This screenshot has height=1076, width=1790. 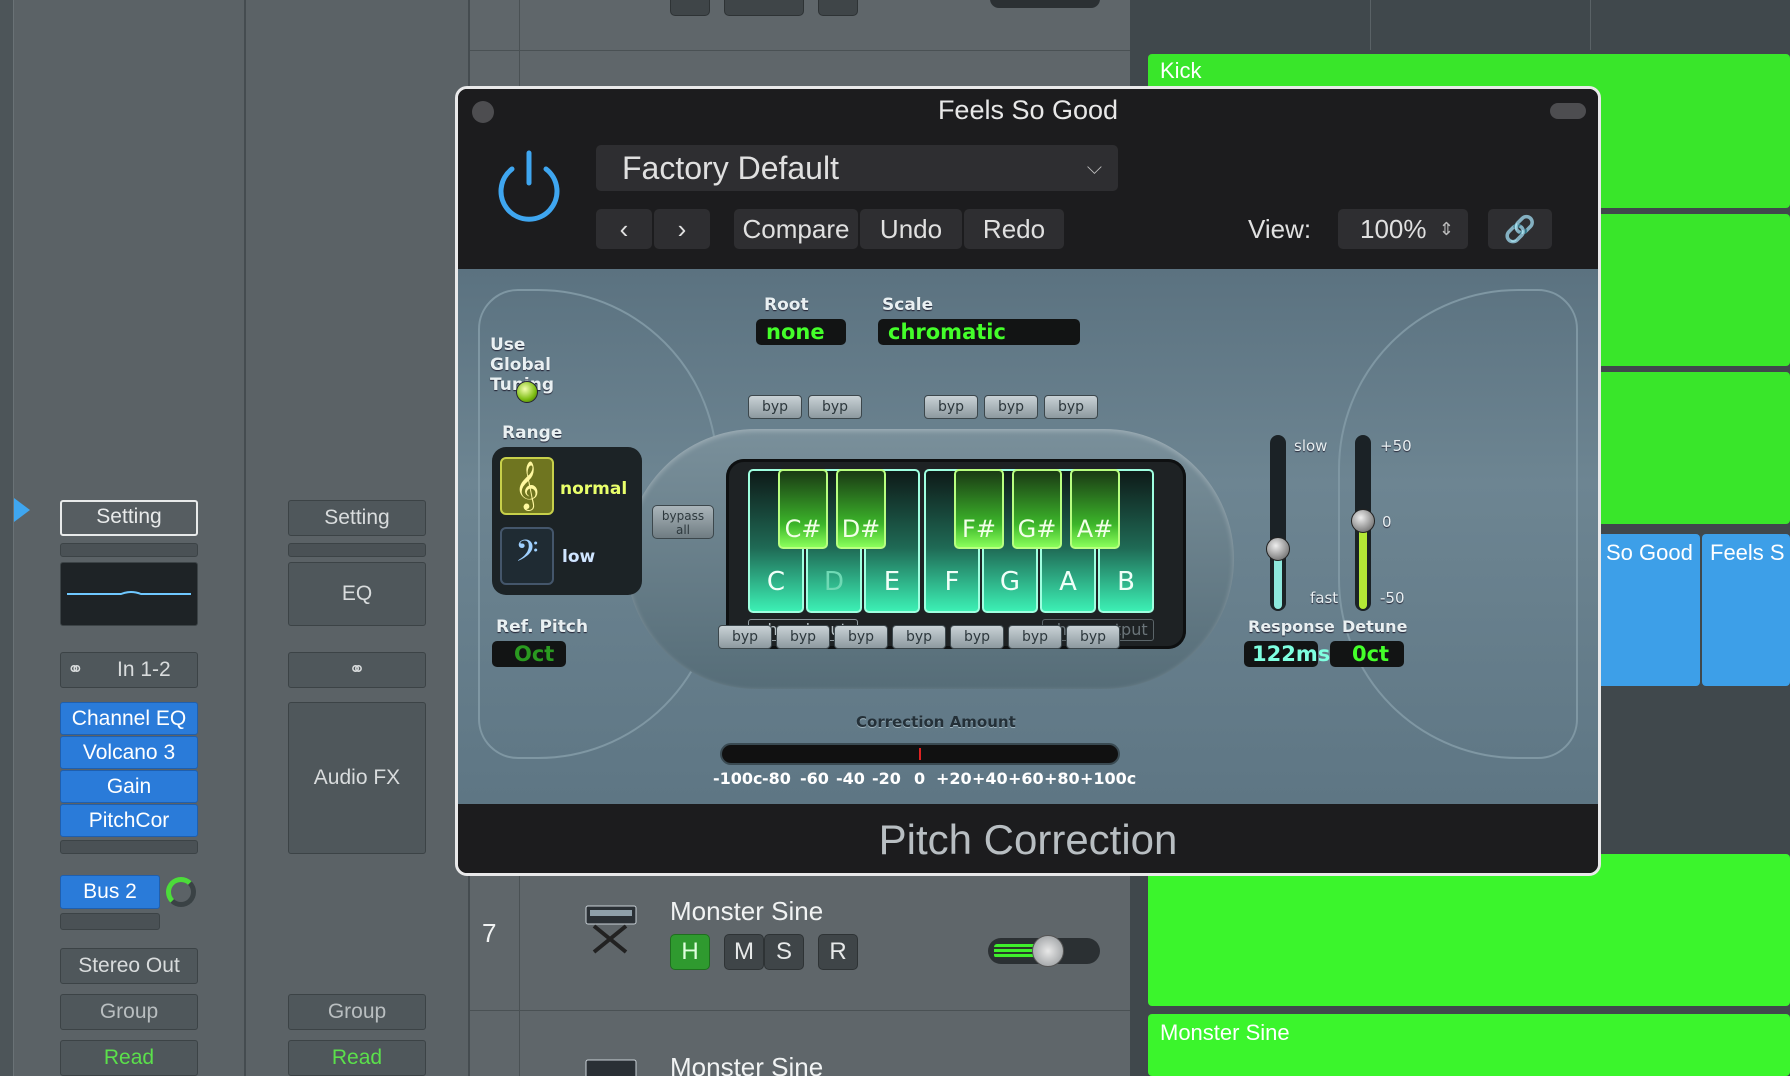 What do you see at coordinates (1367, 654) in the screenshot?
I see `detune-value: 0ct` at bounding box center [1367, 654].